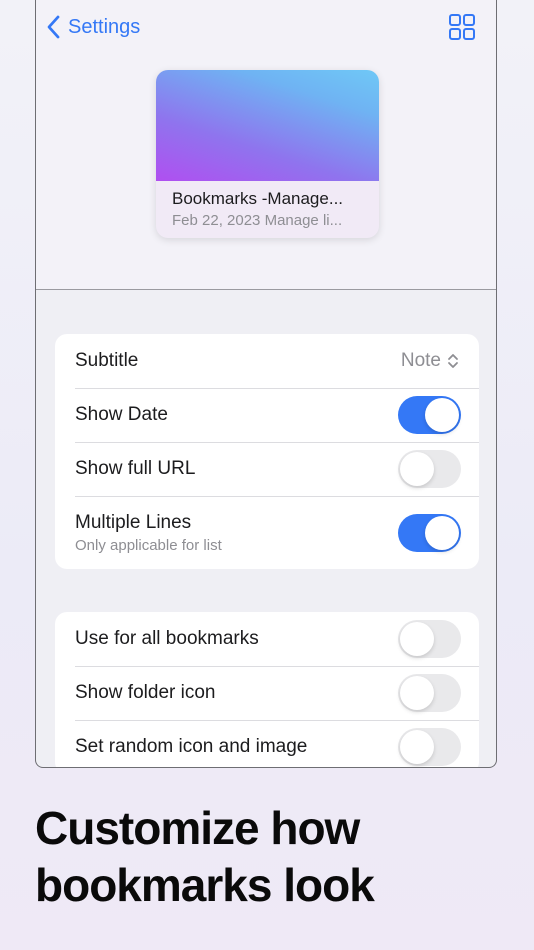 The width and height of the screenshot is (534, 950). What do you see at coordinates (53, 27) in the screenshot?
I see `chevron-left-icon` at bounding box center [53, 27].